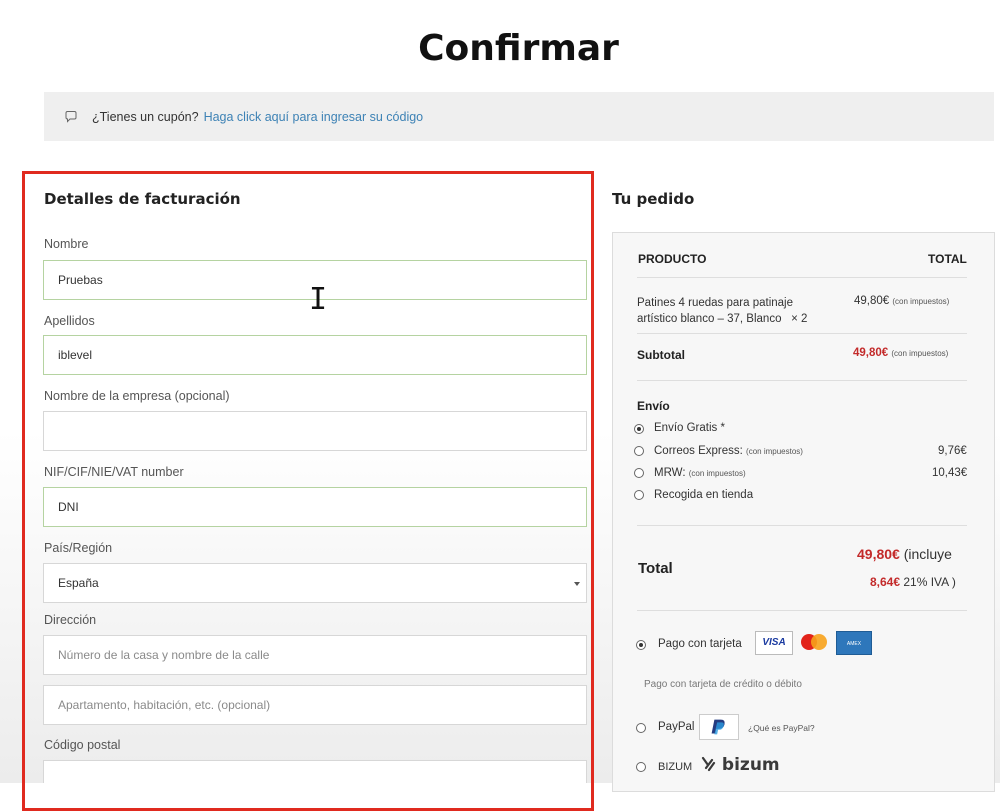  What do you see at coordinates (927, 554) in the screenshot?
I see `total-includes: (incluye` at bounding box center [927, 554].